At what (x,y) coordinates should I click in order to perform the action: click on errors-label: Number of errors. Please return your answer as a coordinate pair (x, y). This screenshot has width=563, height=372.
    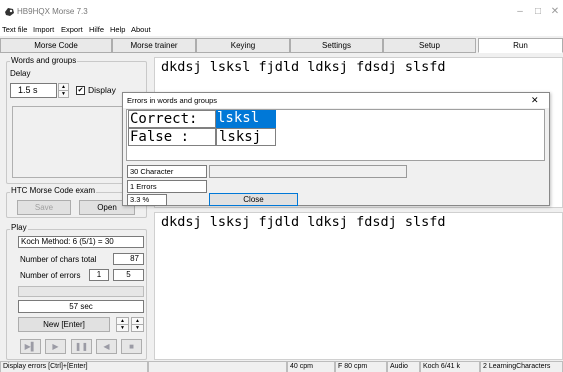
    Looking at the image, I should click on (50, 275).